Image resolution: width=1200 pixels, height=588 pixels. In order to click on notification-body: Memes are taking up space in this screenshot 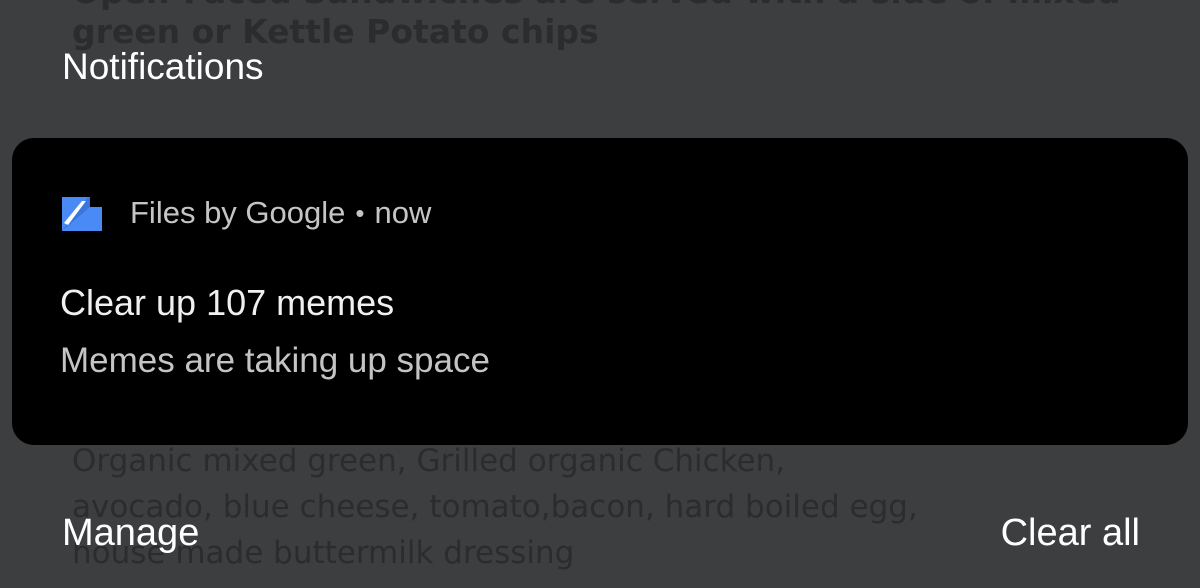, I will do `click(275, 360)`.